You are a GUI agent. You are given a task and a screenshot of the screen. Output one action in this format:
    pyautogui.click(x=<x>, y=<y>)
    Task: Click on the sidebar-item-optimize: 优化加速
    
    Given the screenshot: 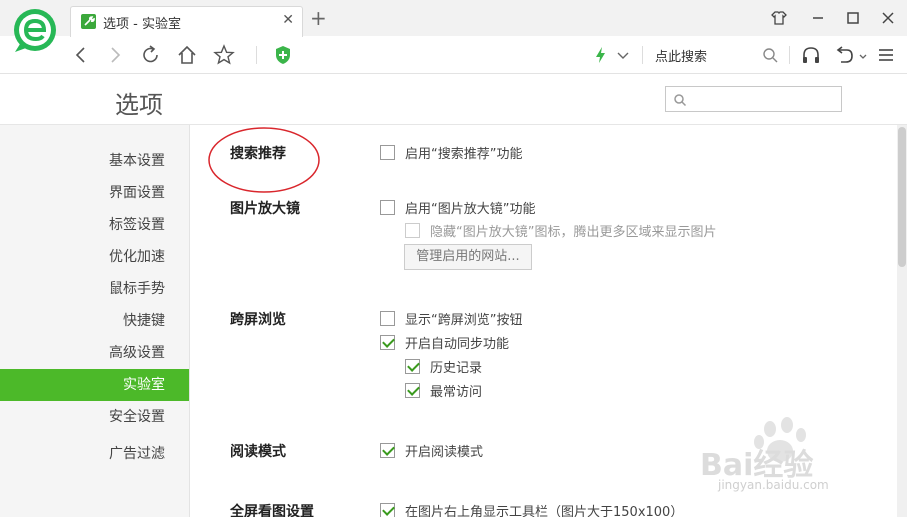 What is the action you would take?
    pyautogui.click(x=94, y=257)
    